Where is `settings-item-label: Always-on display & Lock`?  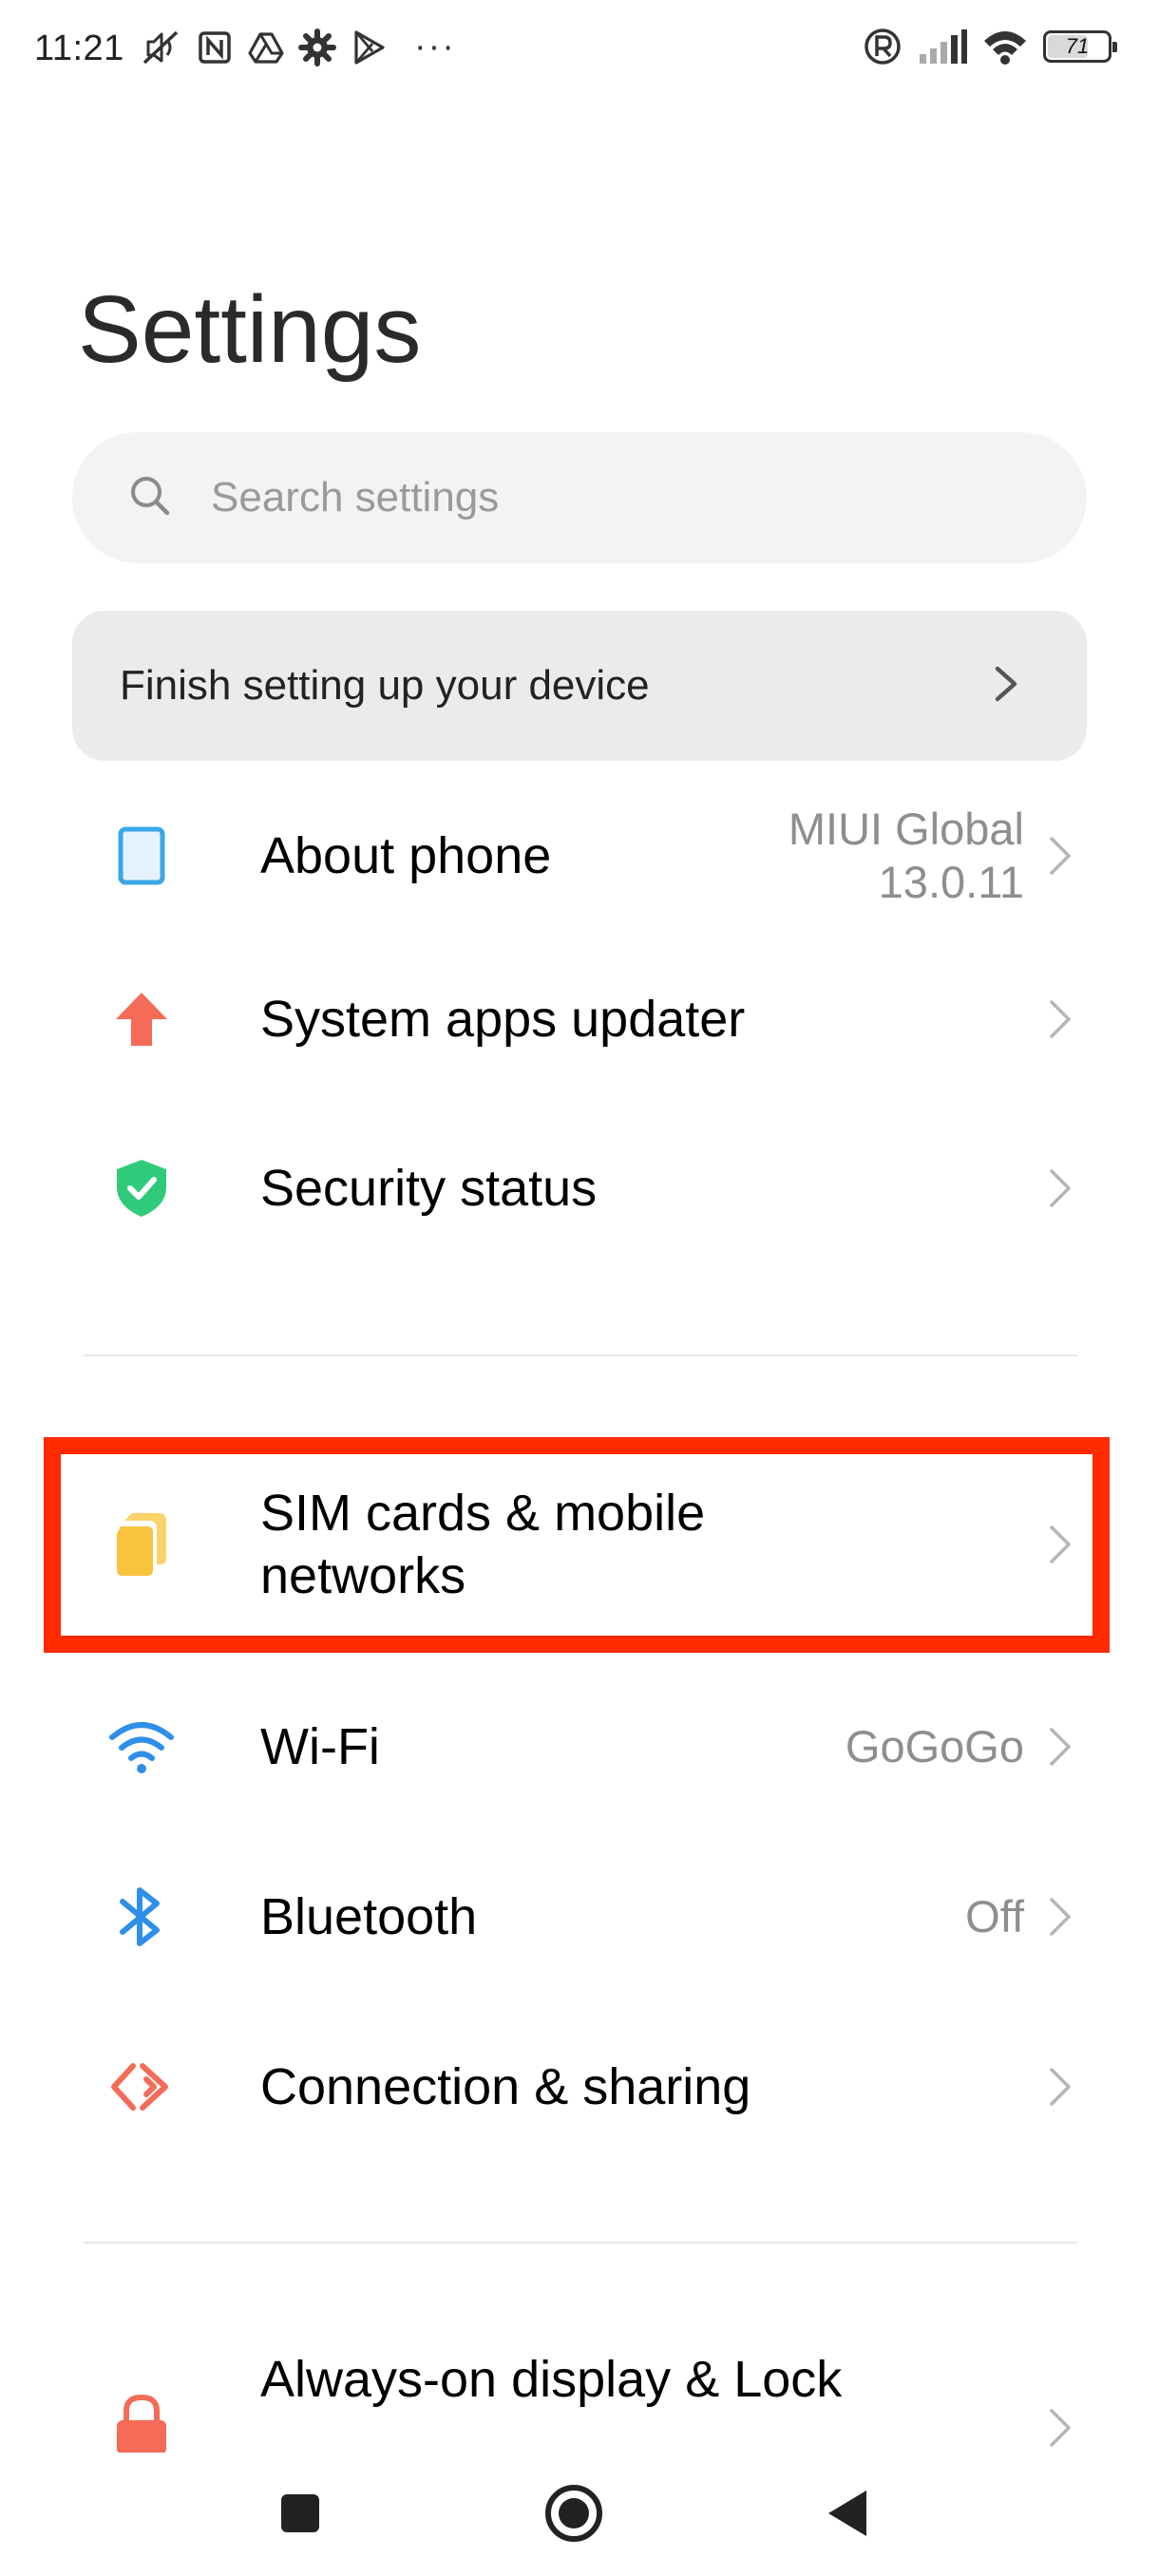 settings-item-label: Always-on display & Lock is located at coordinates (551, 2379).